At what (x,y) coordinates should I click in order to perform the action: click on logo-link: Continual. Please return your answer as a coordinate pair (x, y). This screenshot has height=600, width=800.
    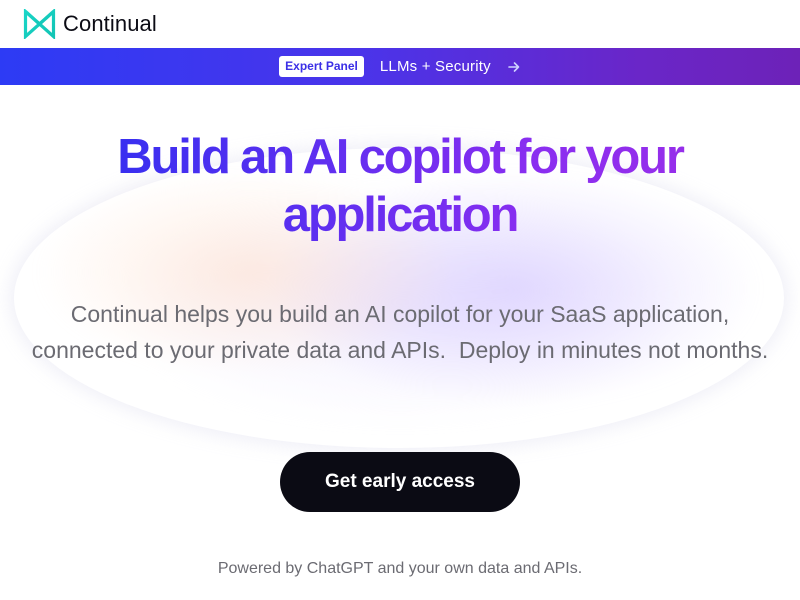
    Looking at the image, I should click on (90, 24).